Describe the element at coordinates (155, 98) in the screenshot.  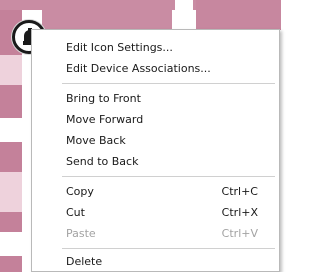
I see `menu-item-bring-to-front: Bring to Front` at that location.